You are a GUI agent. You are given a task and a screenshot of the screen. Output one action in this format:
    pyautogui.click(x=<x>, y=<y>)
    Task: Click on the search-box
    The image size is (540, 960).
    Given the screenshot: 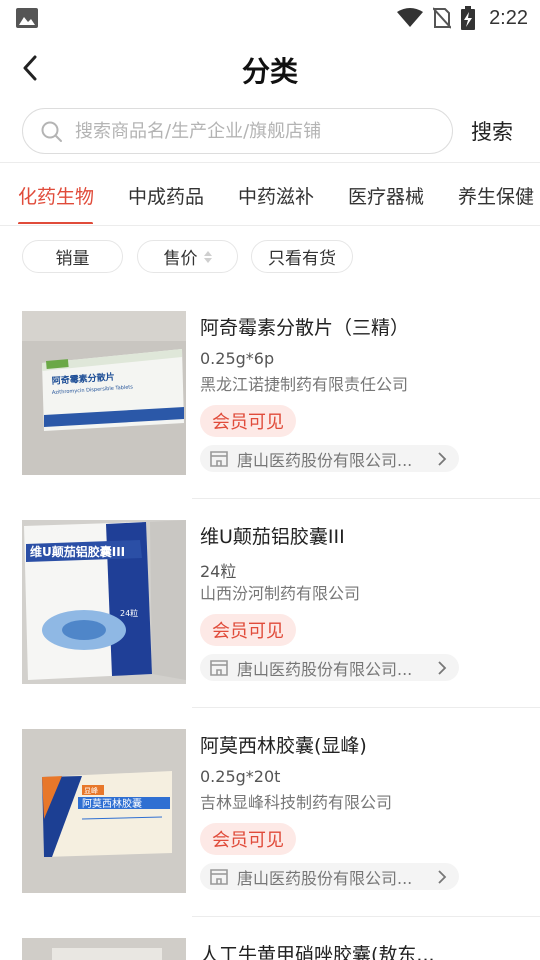 What is the action you would take?
    pyautogui.click(x=237, y=131)
    